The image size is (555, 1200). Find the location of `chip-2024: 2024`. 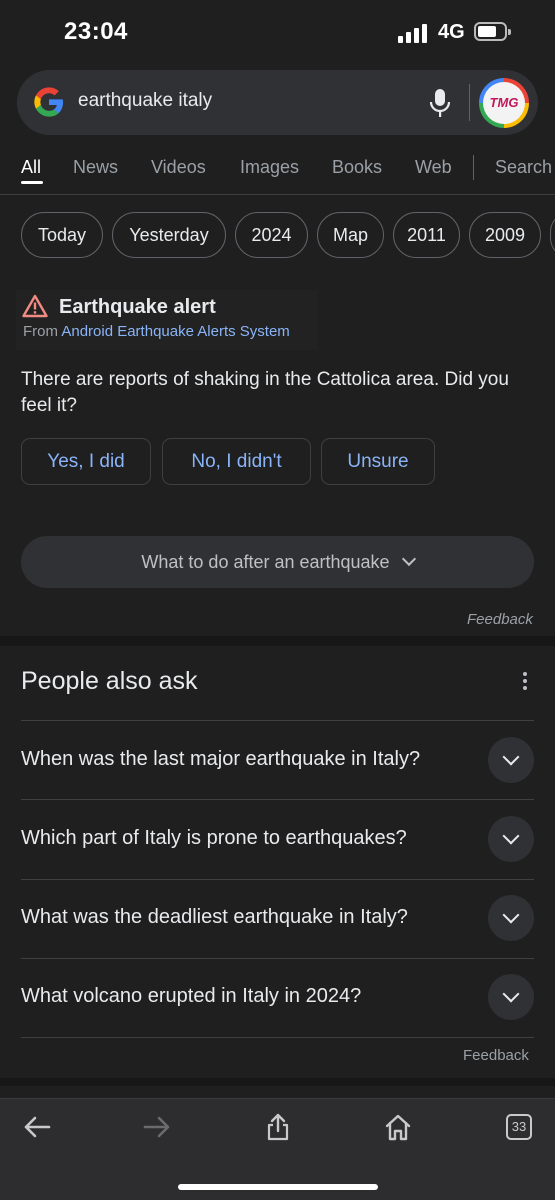

chip-2024: 2024 is located at coordinates (271, 235).